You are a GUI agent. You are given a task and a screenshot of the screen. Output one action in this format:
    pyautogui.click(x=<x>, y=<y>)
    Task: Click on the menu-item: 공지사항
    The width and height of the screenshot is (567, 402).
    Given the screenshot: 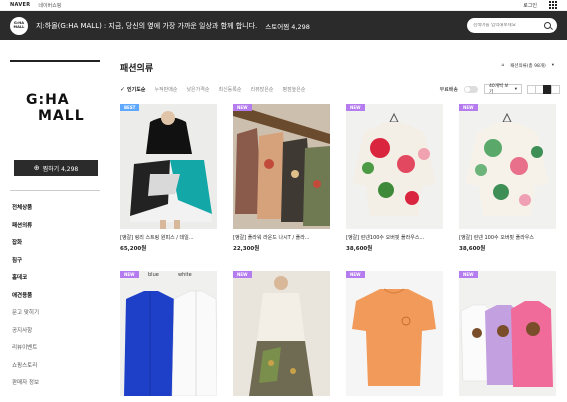 What is the action you would take?
    pyautogui.click(x=25, y=332)
    